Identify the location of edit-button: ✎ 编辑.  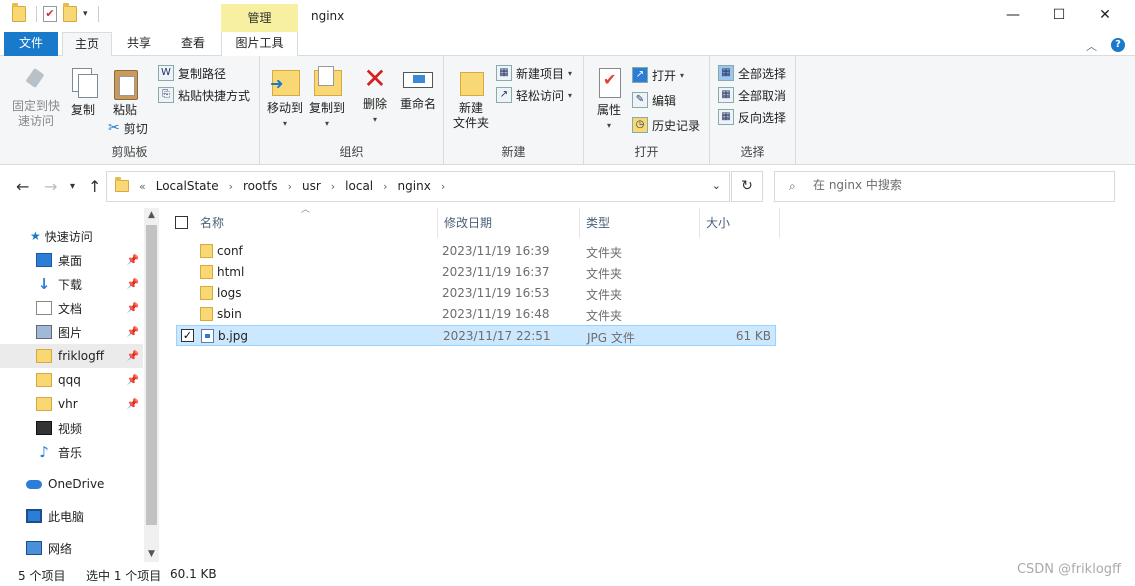
(654, 100).